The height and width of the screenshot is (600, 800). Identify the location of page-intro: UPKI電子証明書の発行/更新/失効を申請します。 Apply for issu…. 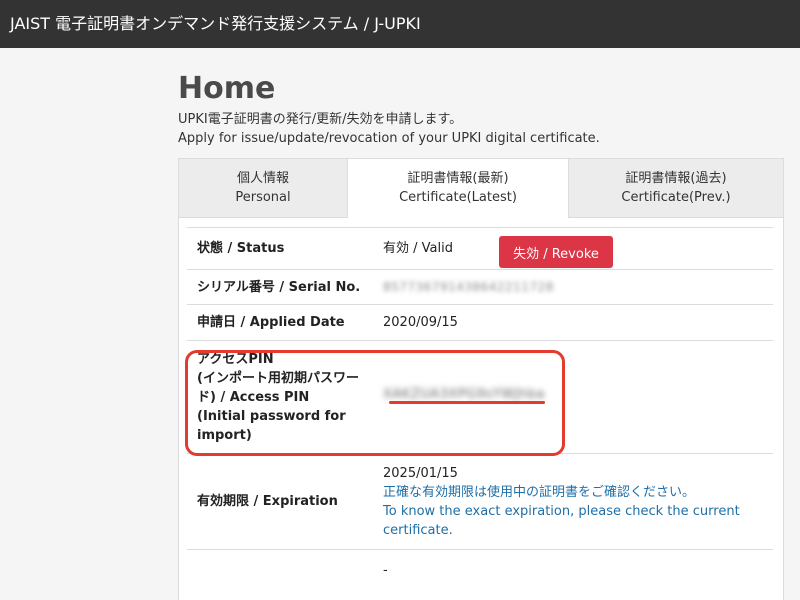
(481, 129).